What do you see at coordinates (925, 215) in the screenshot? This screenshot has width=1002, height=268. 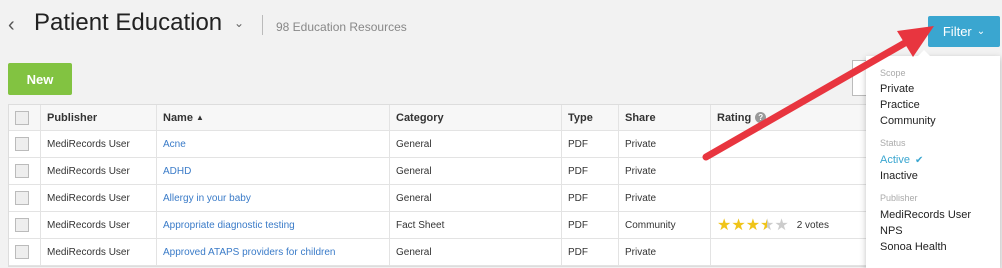 I see `filter-publisher-medirecords: MediRecords User` at bounding box center [925, 215].